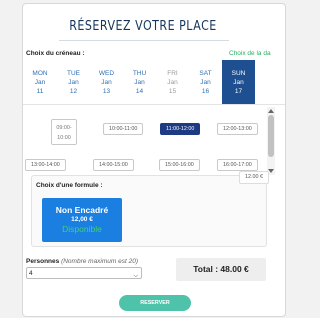  Describe the element at coordinates (238, 73) in the screenshot. I see `day-dow: SUN` at that location.